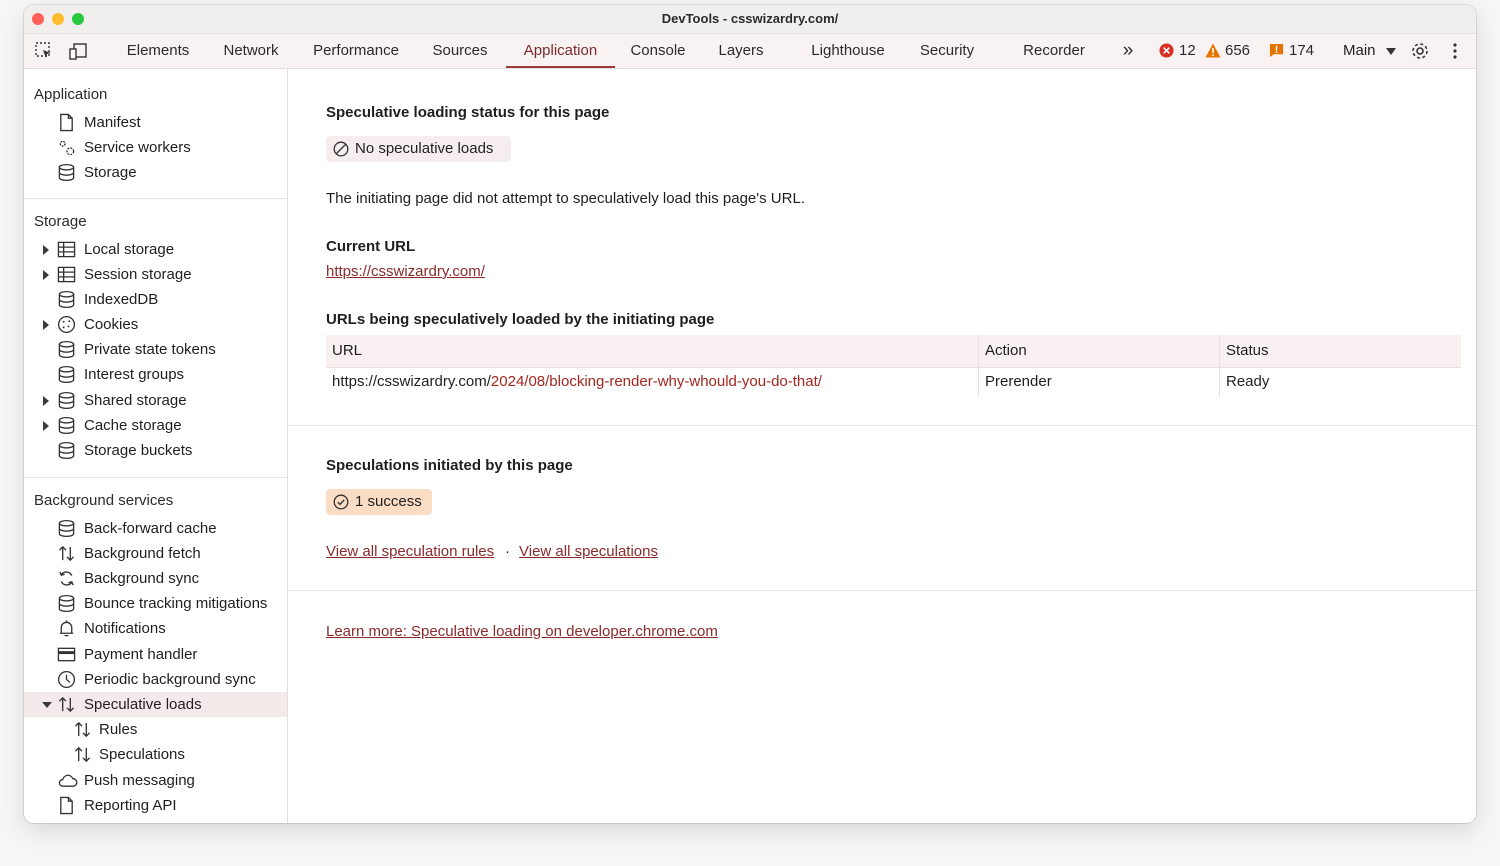  What do you see at coordinates (138, 274) in the screenshot?
I see `sidebar-item-label: Session storage` at bounding box center [138, 274].